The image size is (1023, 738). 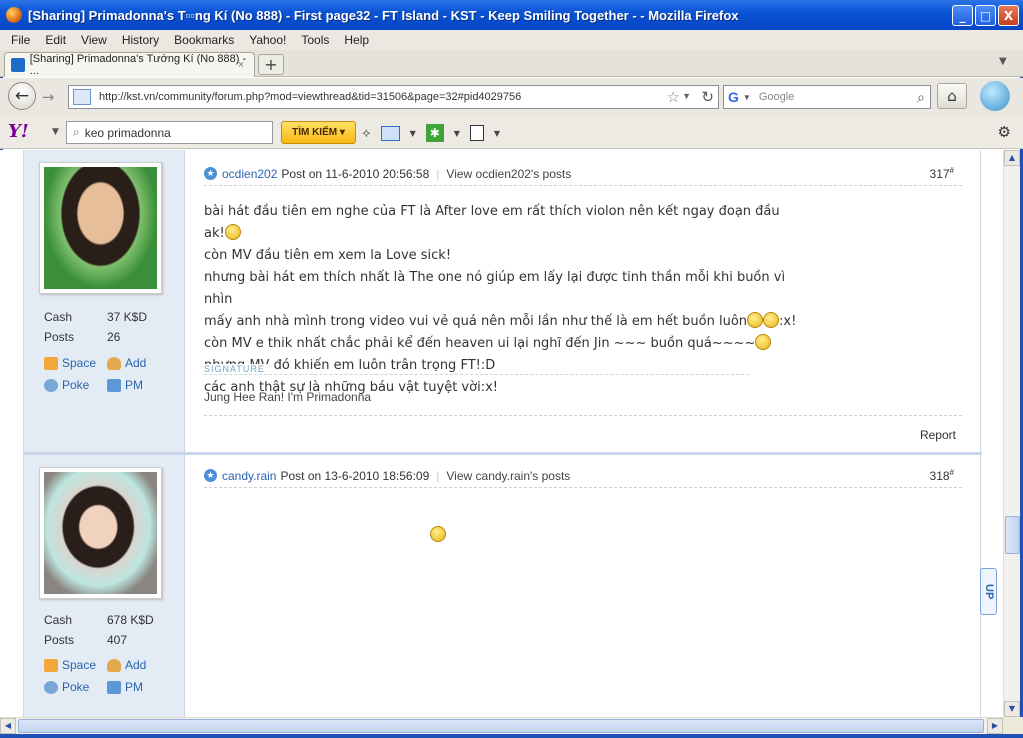 I want to click on search-icon: ⌕, so click(x=921, y=97).